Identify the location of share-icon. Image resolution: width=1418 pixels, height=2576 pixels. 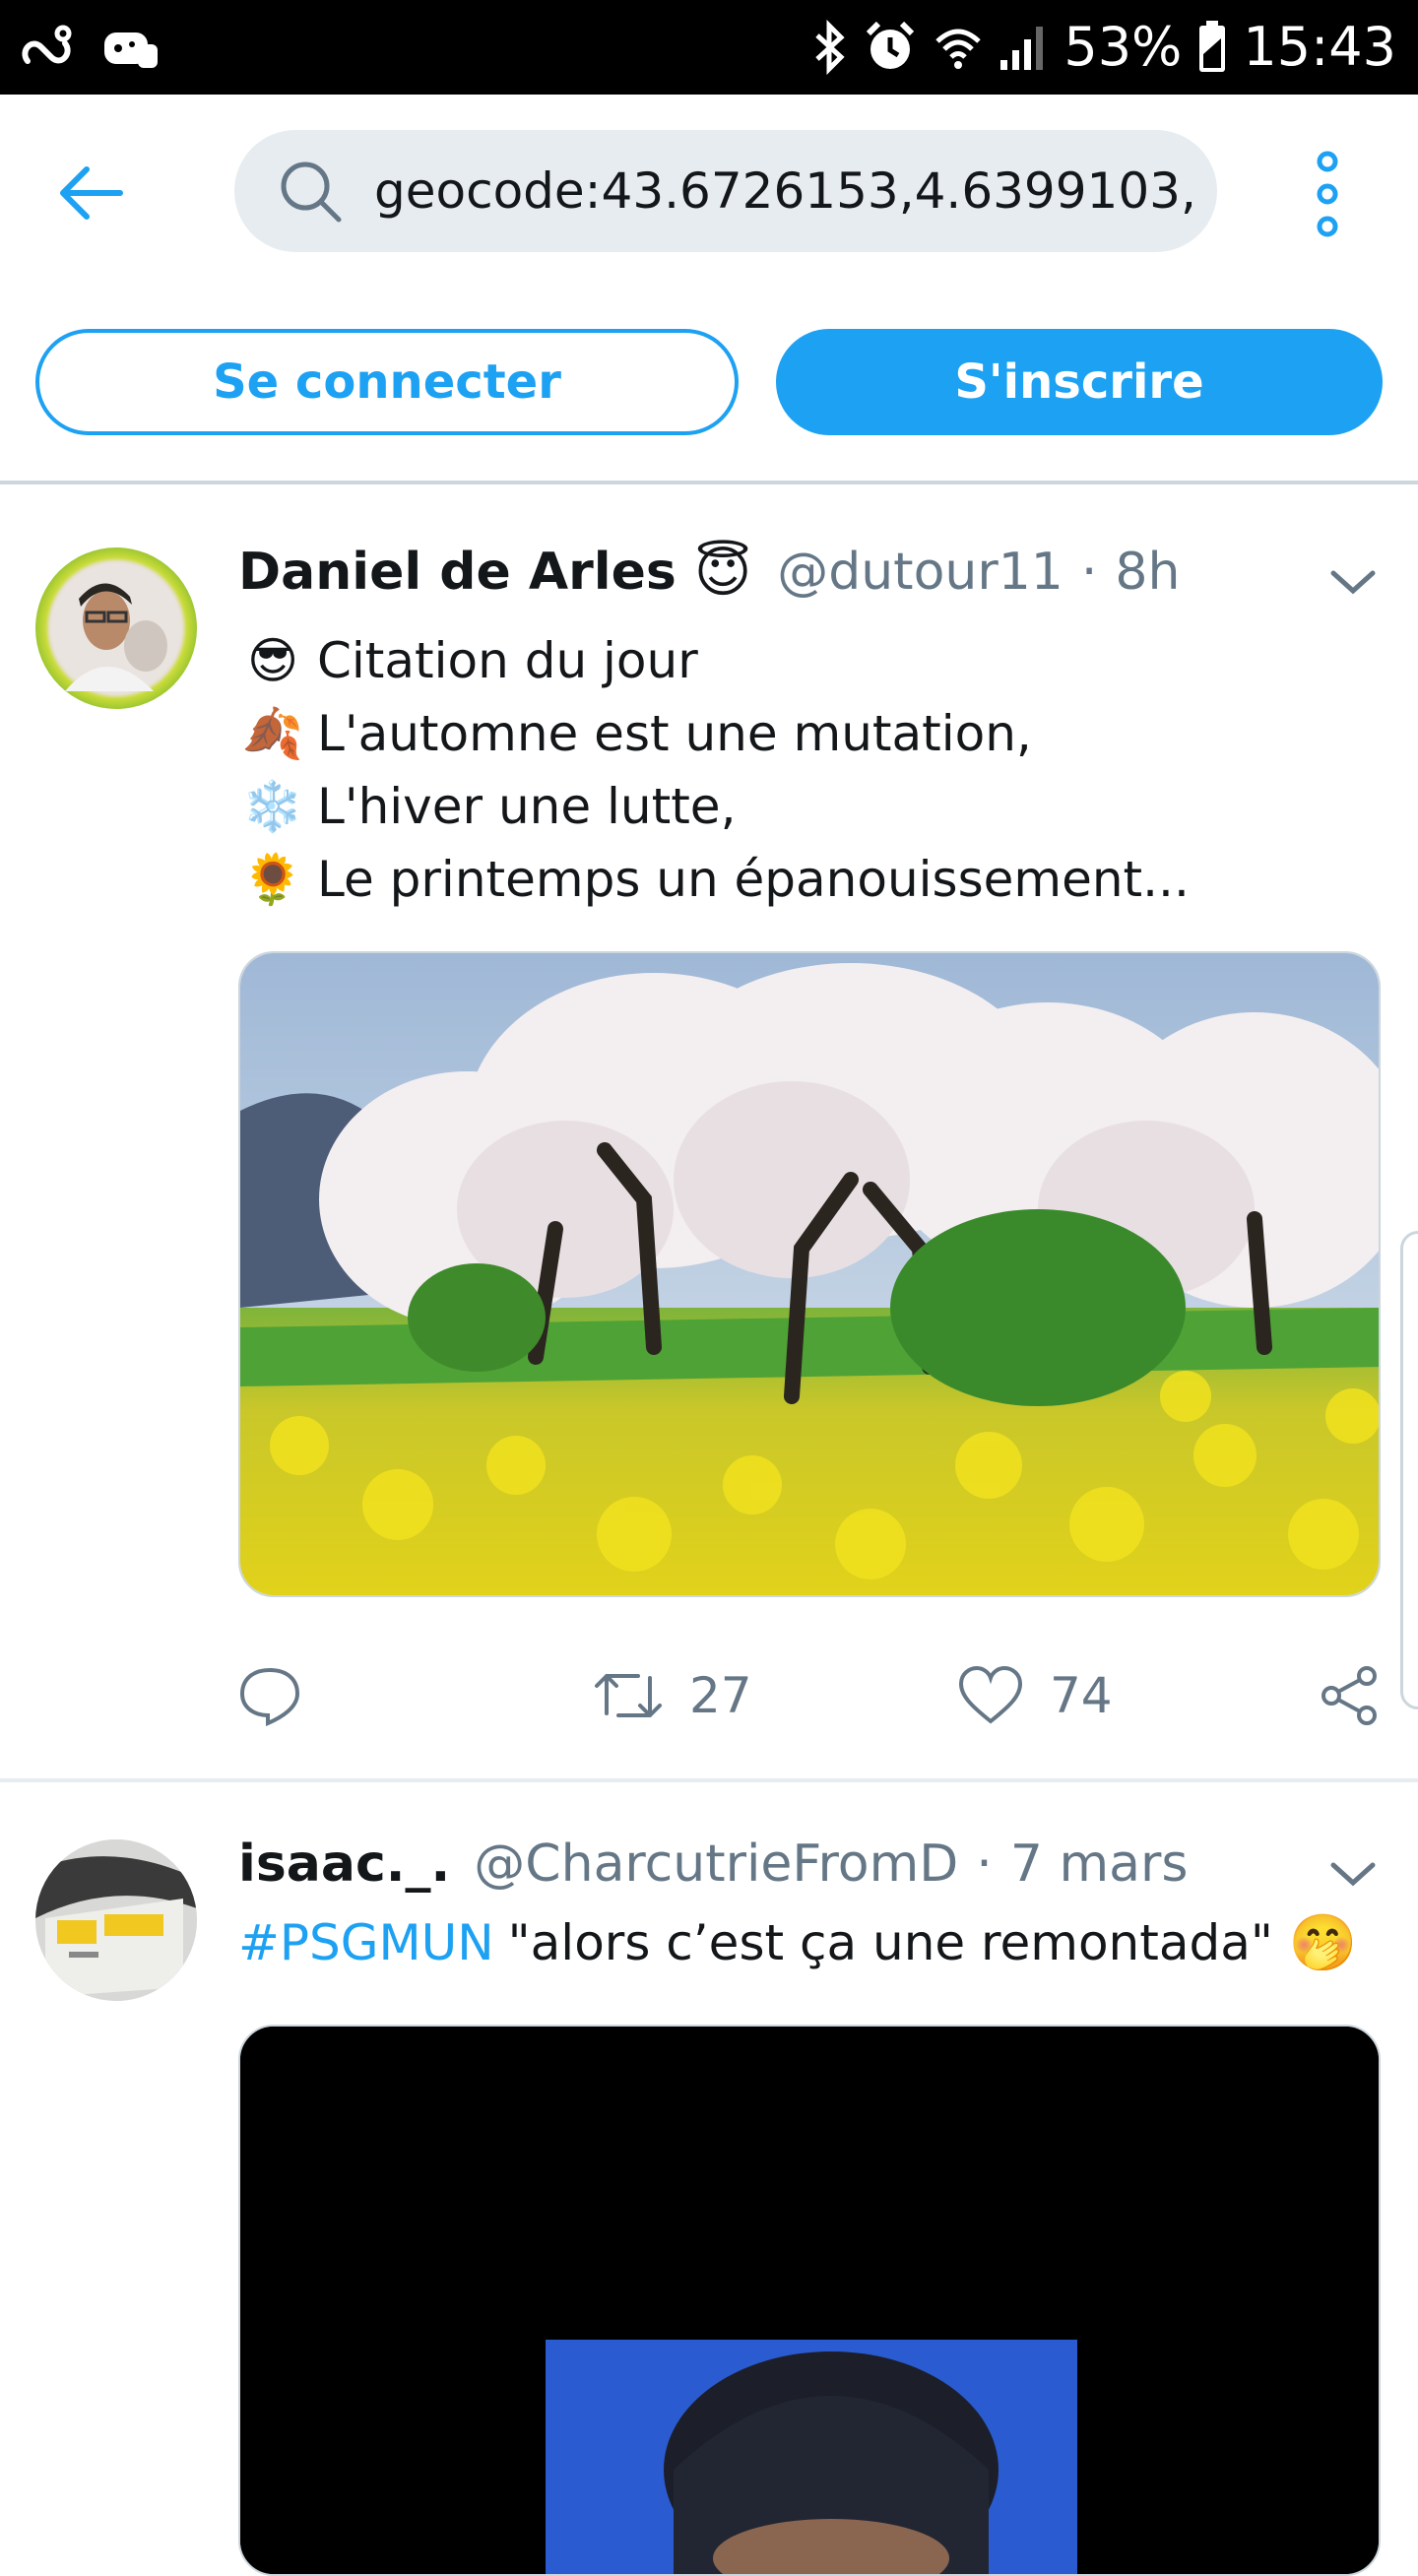
(1349, 1695).